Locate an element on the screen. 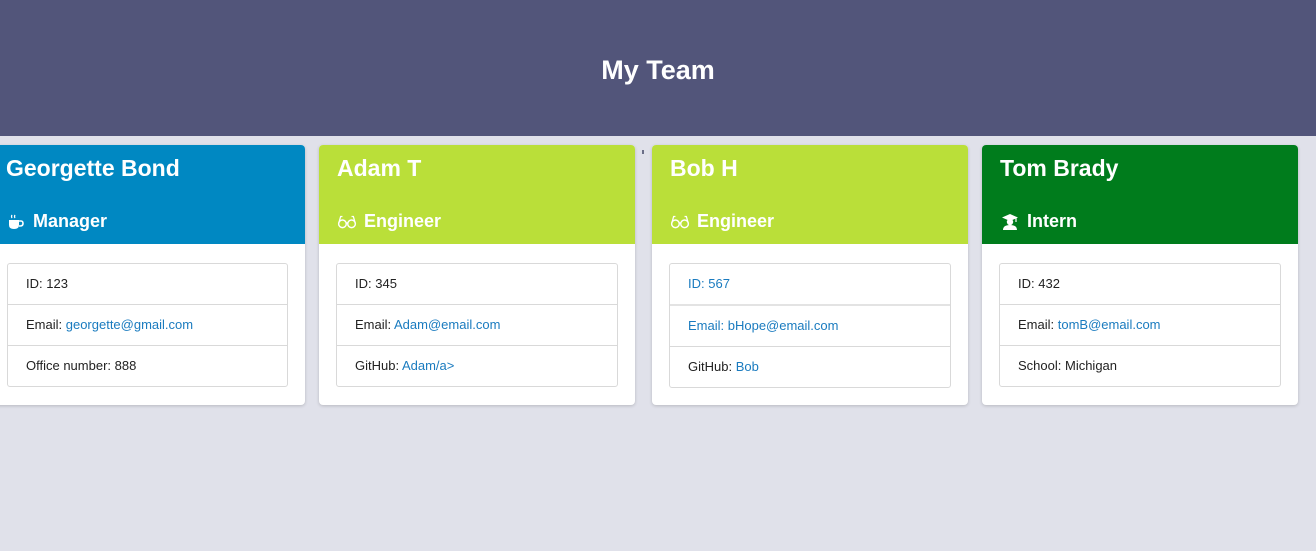  email-link: tomB@email.com is located at coordinates (1109, 324).